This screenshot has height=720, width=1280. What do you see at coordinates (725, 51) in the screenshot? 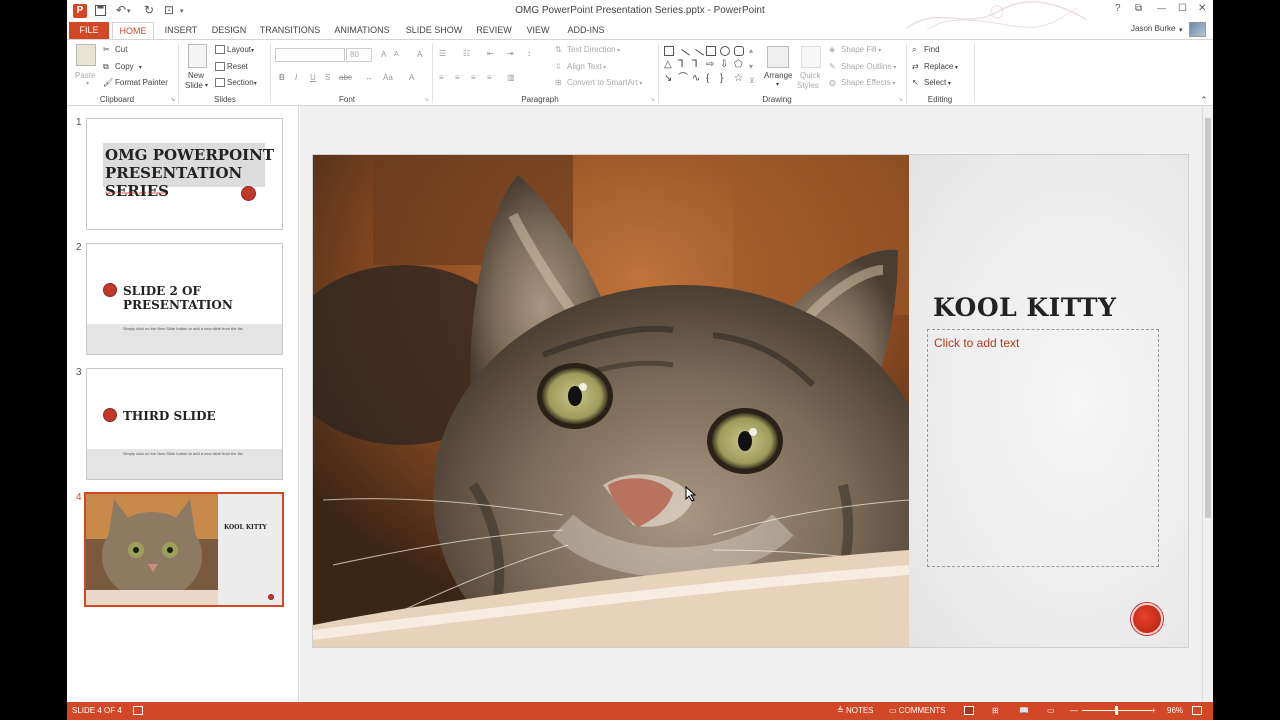
I see `shape-oval-icon` at bounding box center [725, 51].